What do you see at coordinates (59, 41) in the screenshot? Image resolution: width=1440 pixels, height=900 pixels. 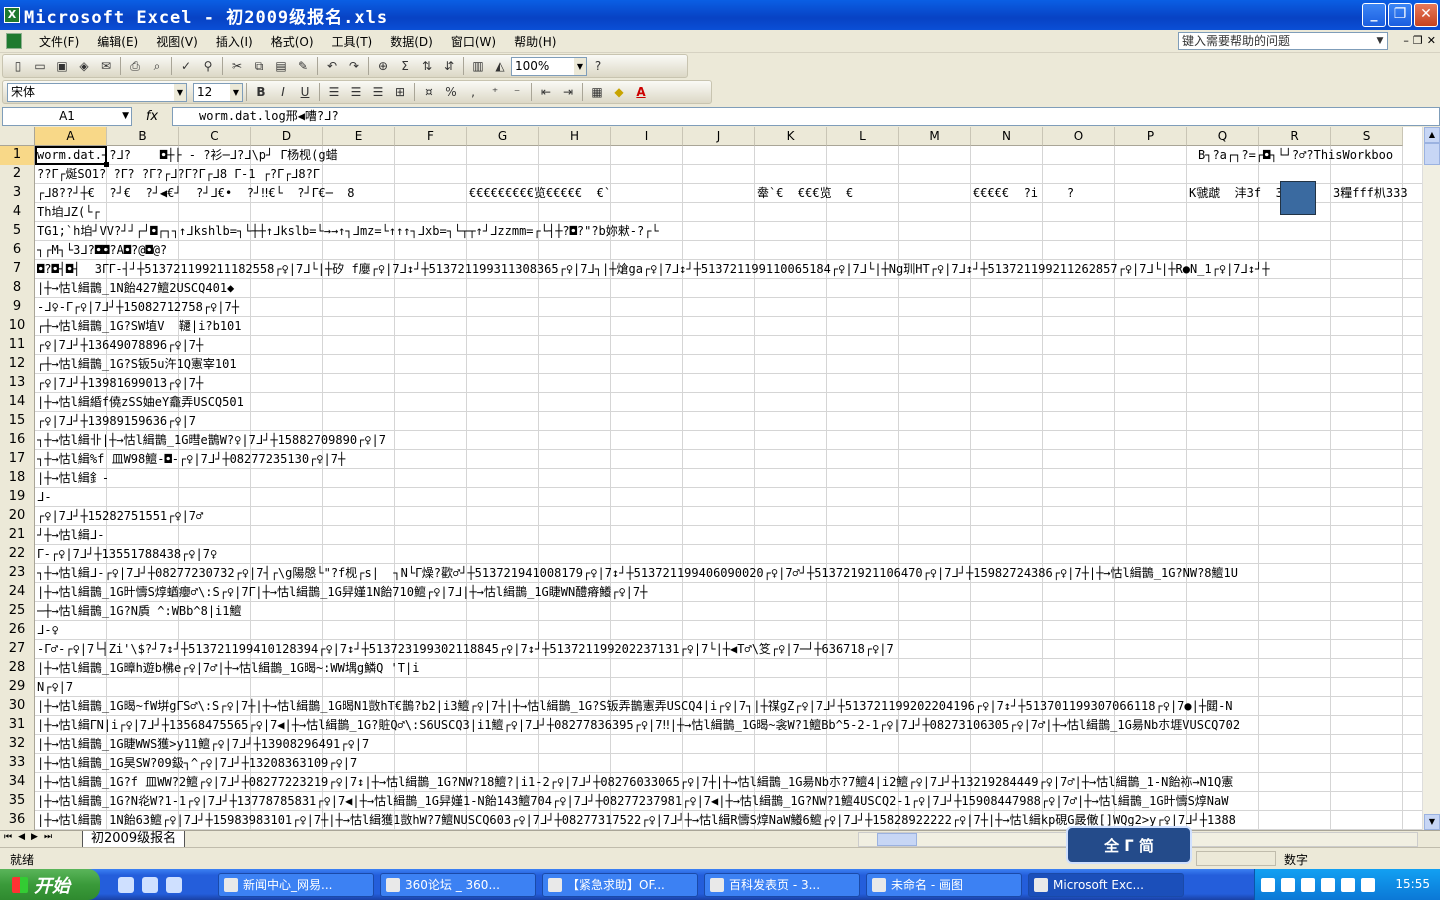 I see `menu-file: 文件(F)` at bounding box center [59, 41].